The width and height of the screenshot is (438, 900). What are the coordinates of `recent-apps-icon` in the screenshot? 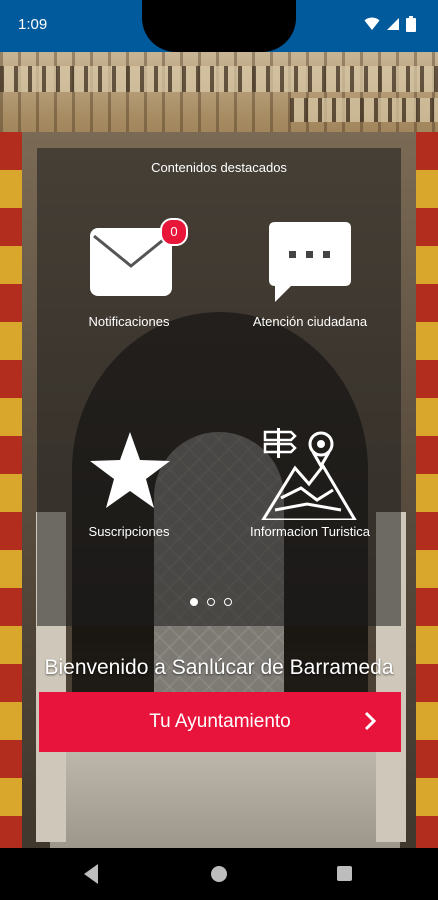 It's located at (344, 873).